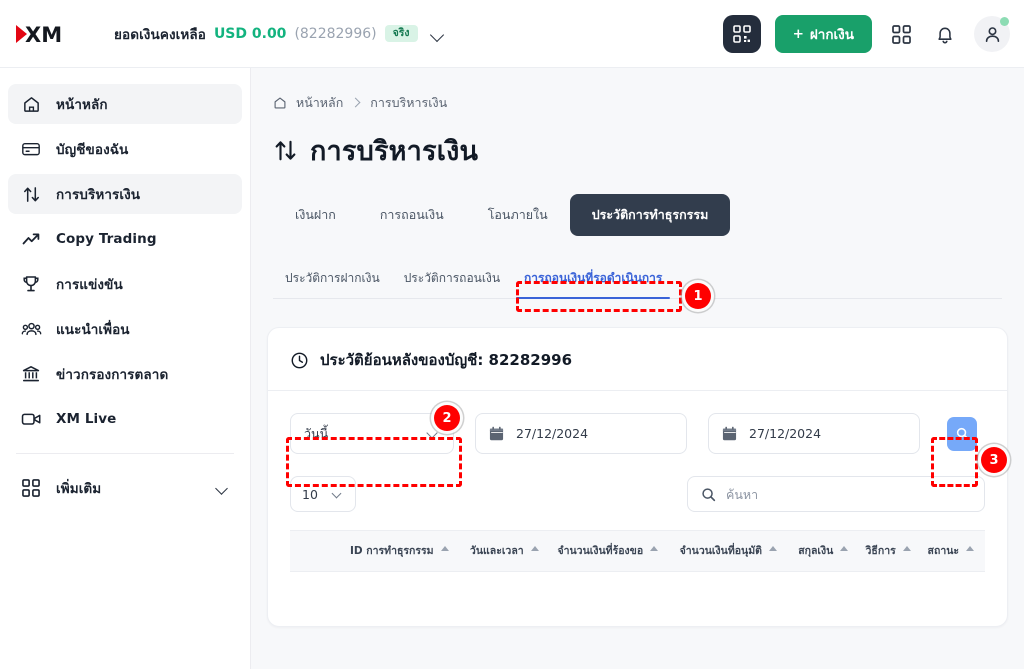  I want to click on svg-text: XM, so click(43, 34).